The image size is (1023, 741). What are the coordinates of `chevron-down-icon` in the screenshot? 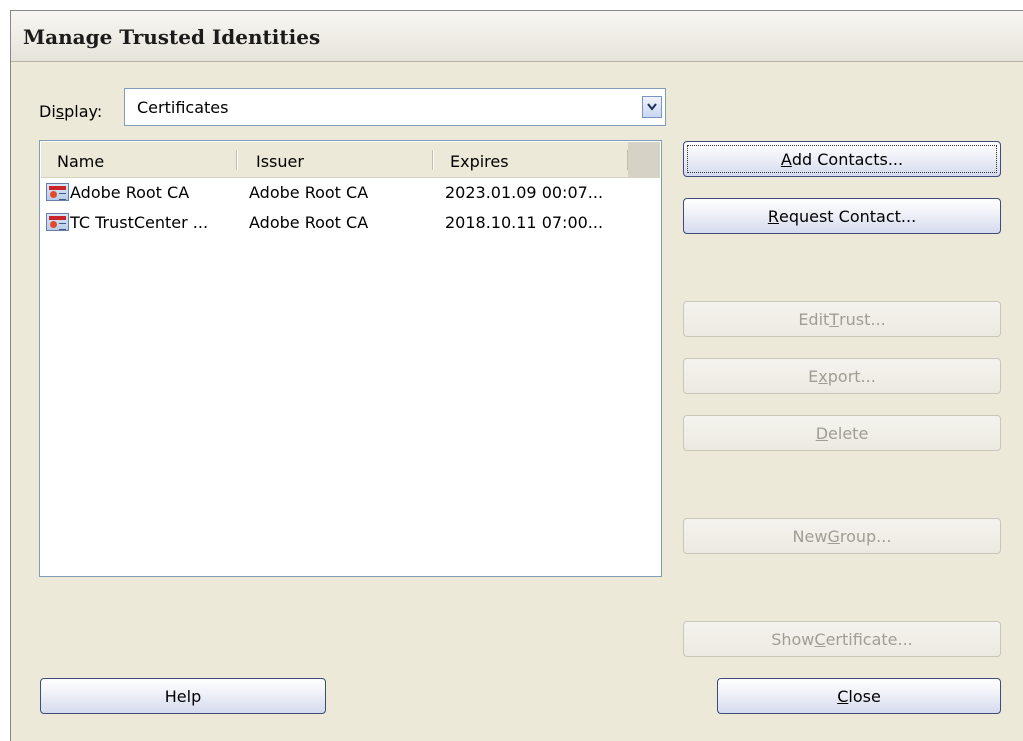 It's located at (652, 107).